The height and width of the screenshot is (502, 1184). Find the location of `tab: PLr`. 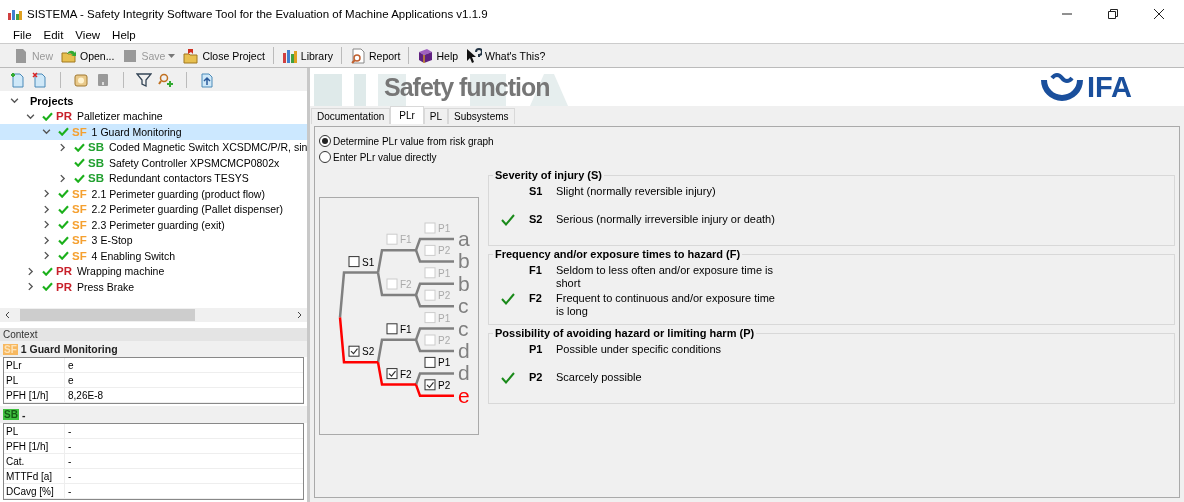

tab: PLr is located at coordinates (407, 115).